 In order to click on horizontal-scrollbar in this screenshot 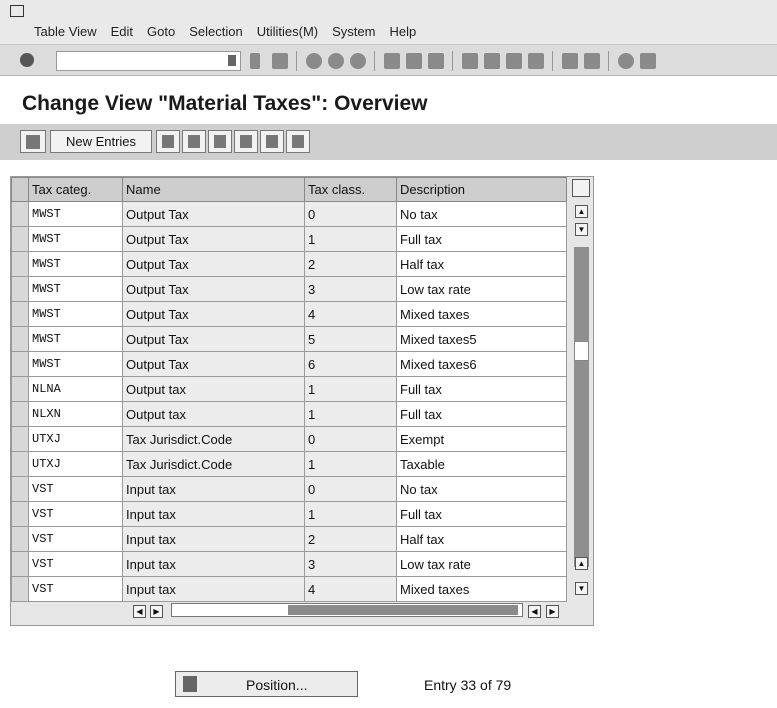, I will do `click(347, 610)`.